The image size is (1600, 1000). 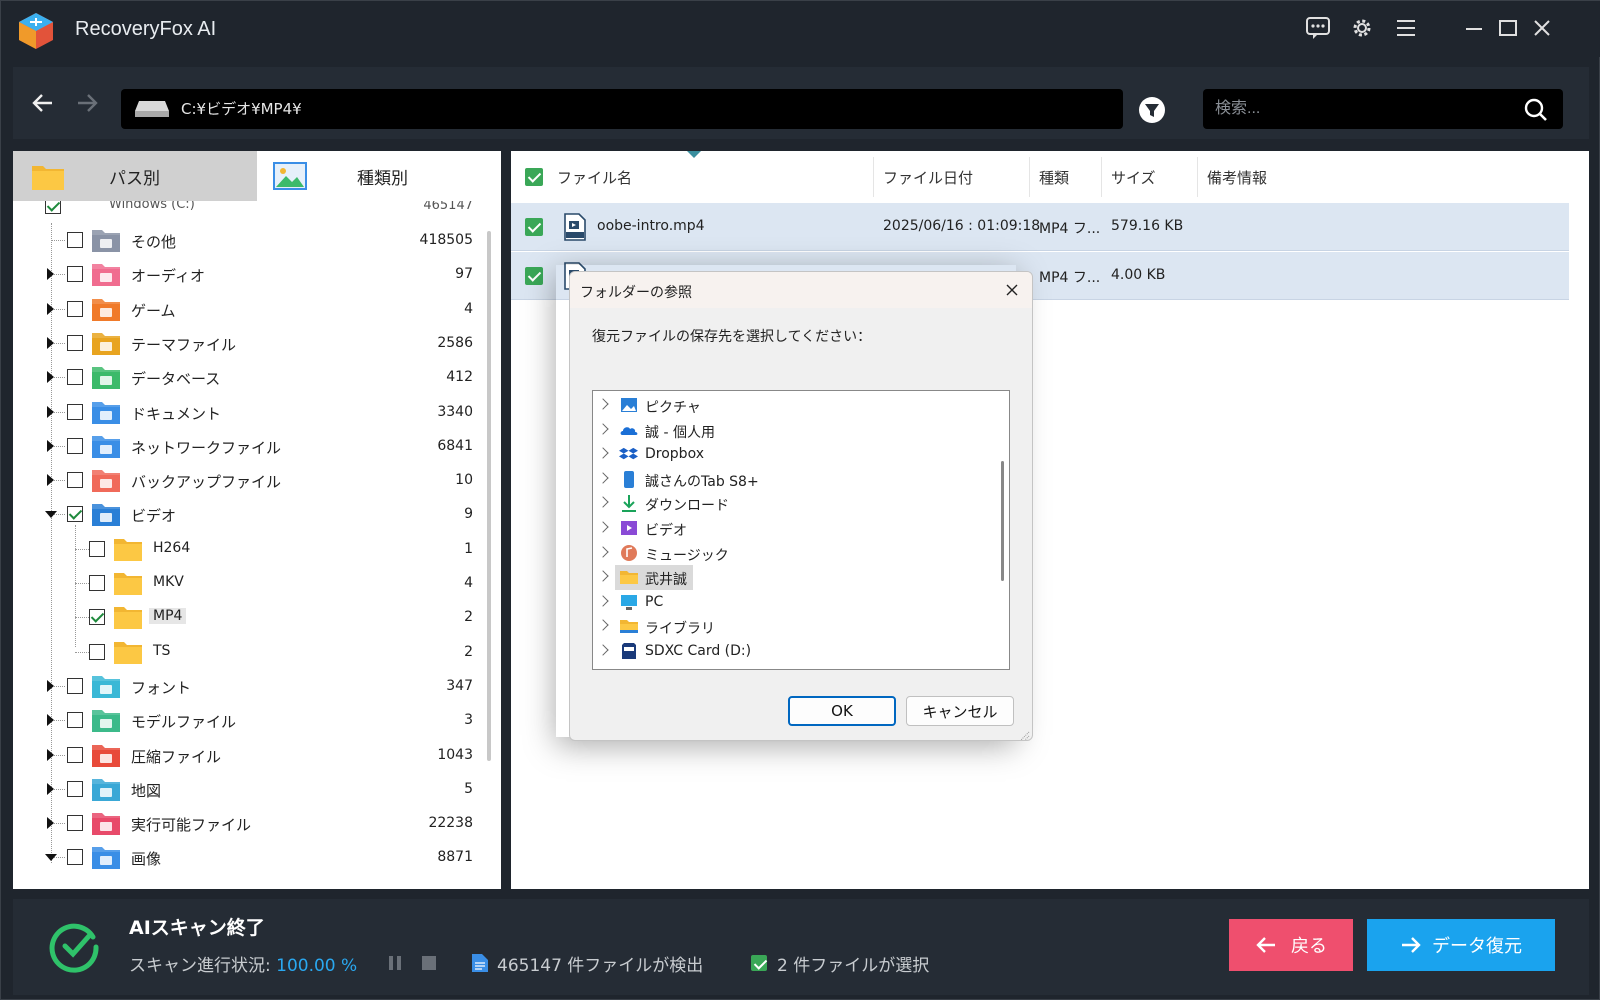 I want to click on tab-by-type: 種類別, so click(x=379, y=176).